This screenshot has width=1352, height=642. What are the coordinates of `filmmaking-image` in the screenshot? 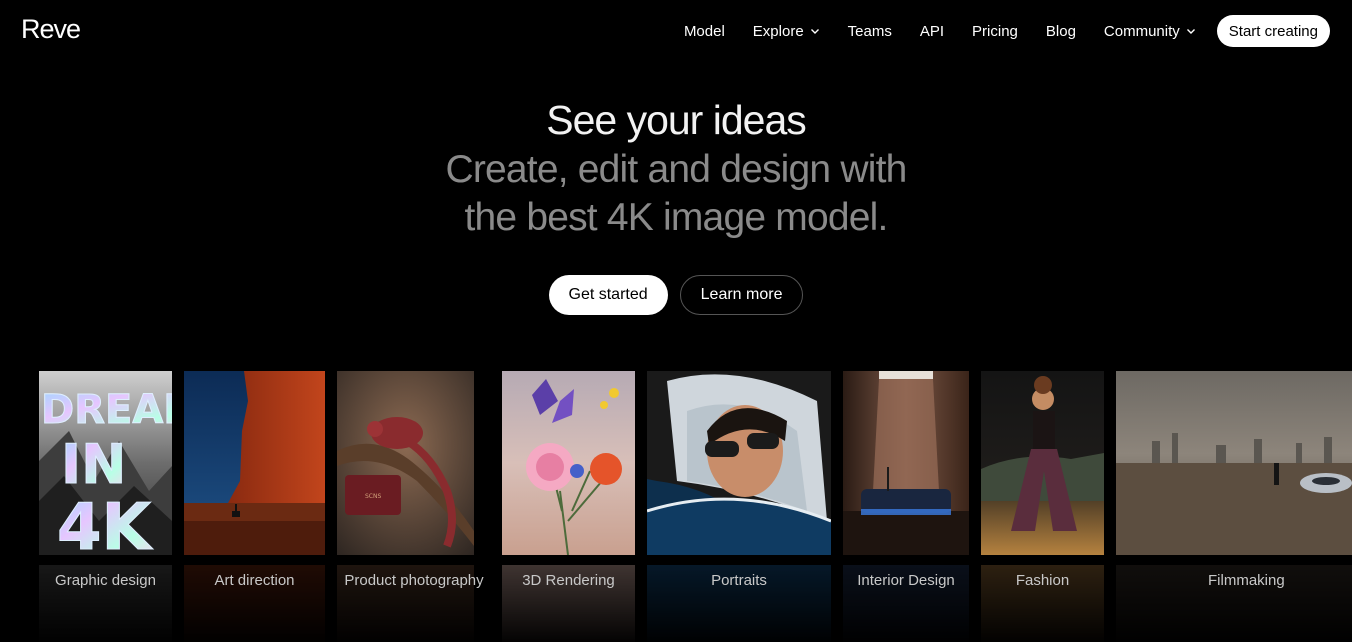 It's located at (1234, 463).